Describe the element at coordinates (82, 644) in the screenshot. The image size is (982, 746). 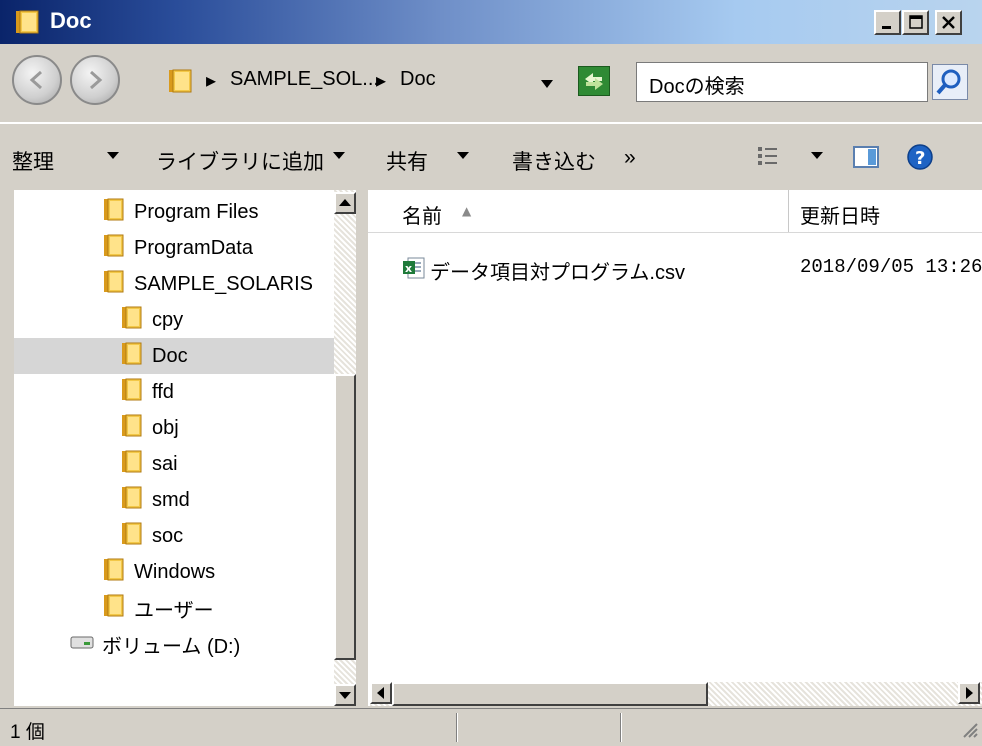
I see `drive-icon` at that location.